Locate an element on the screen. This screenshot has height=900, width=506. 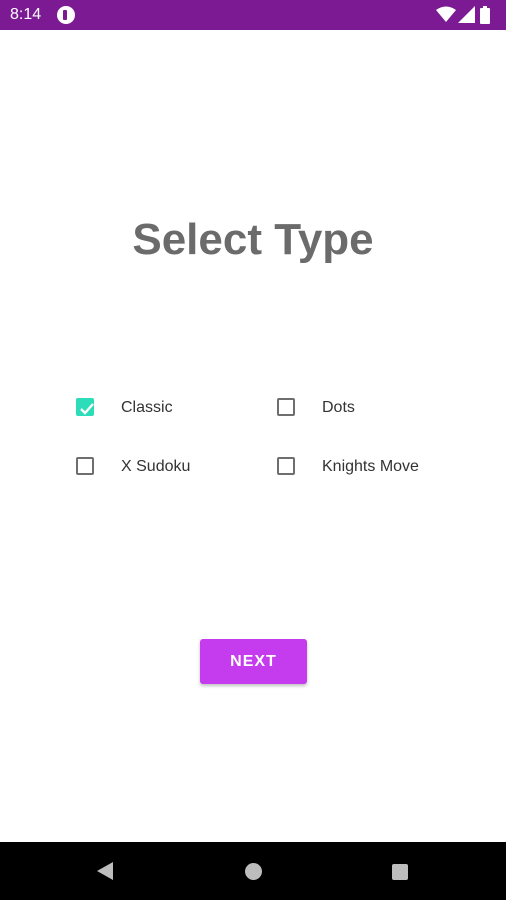
status-icons is located at coordinates (467, 15).